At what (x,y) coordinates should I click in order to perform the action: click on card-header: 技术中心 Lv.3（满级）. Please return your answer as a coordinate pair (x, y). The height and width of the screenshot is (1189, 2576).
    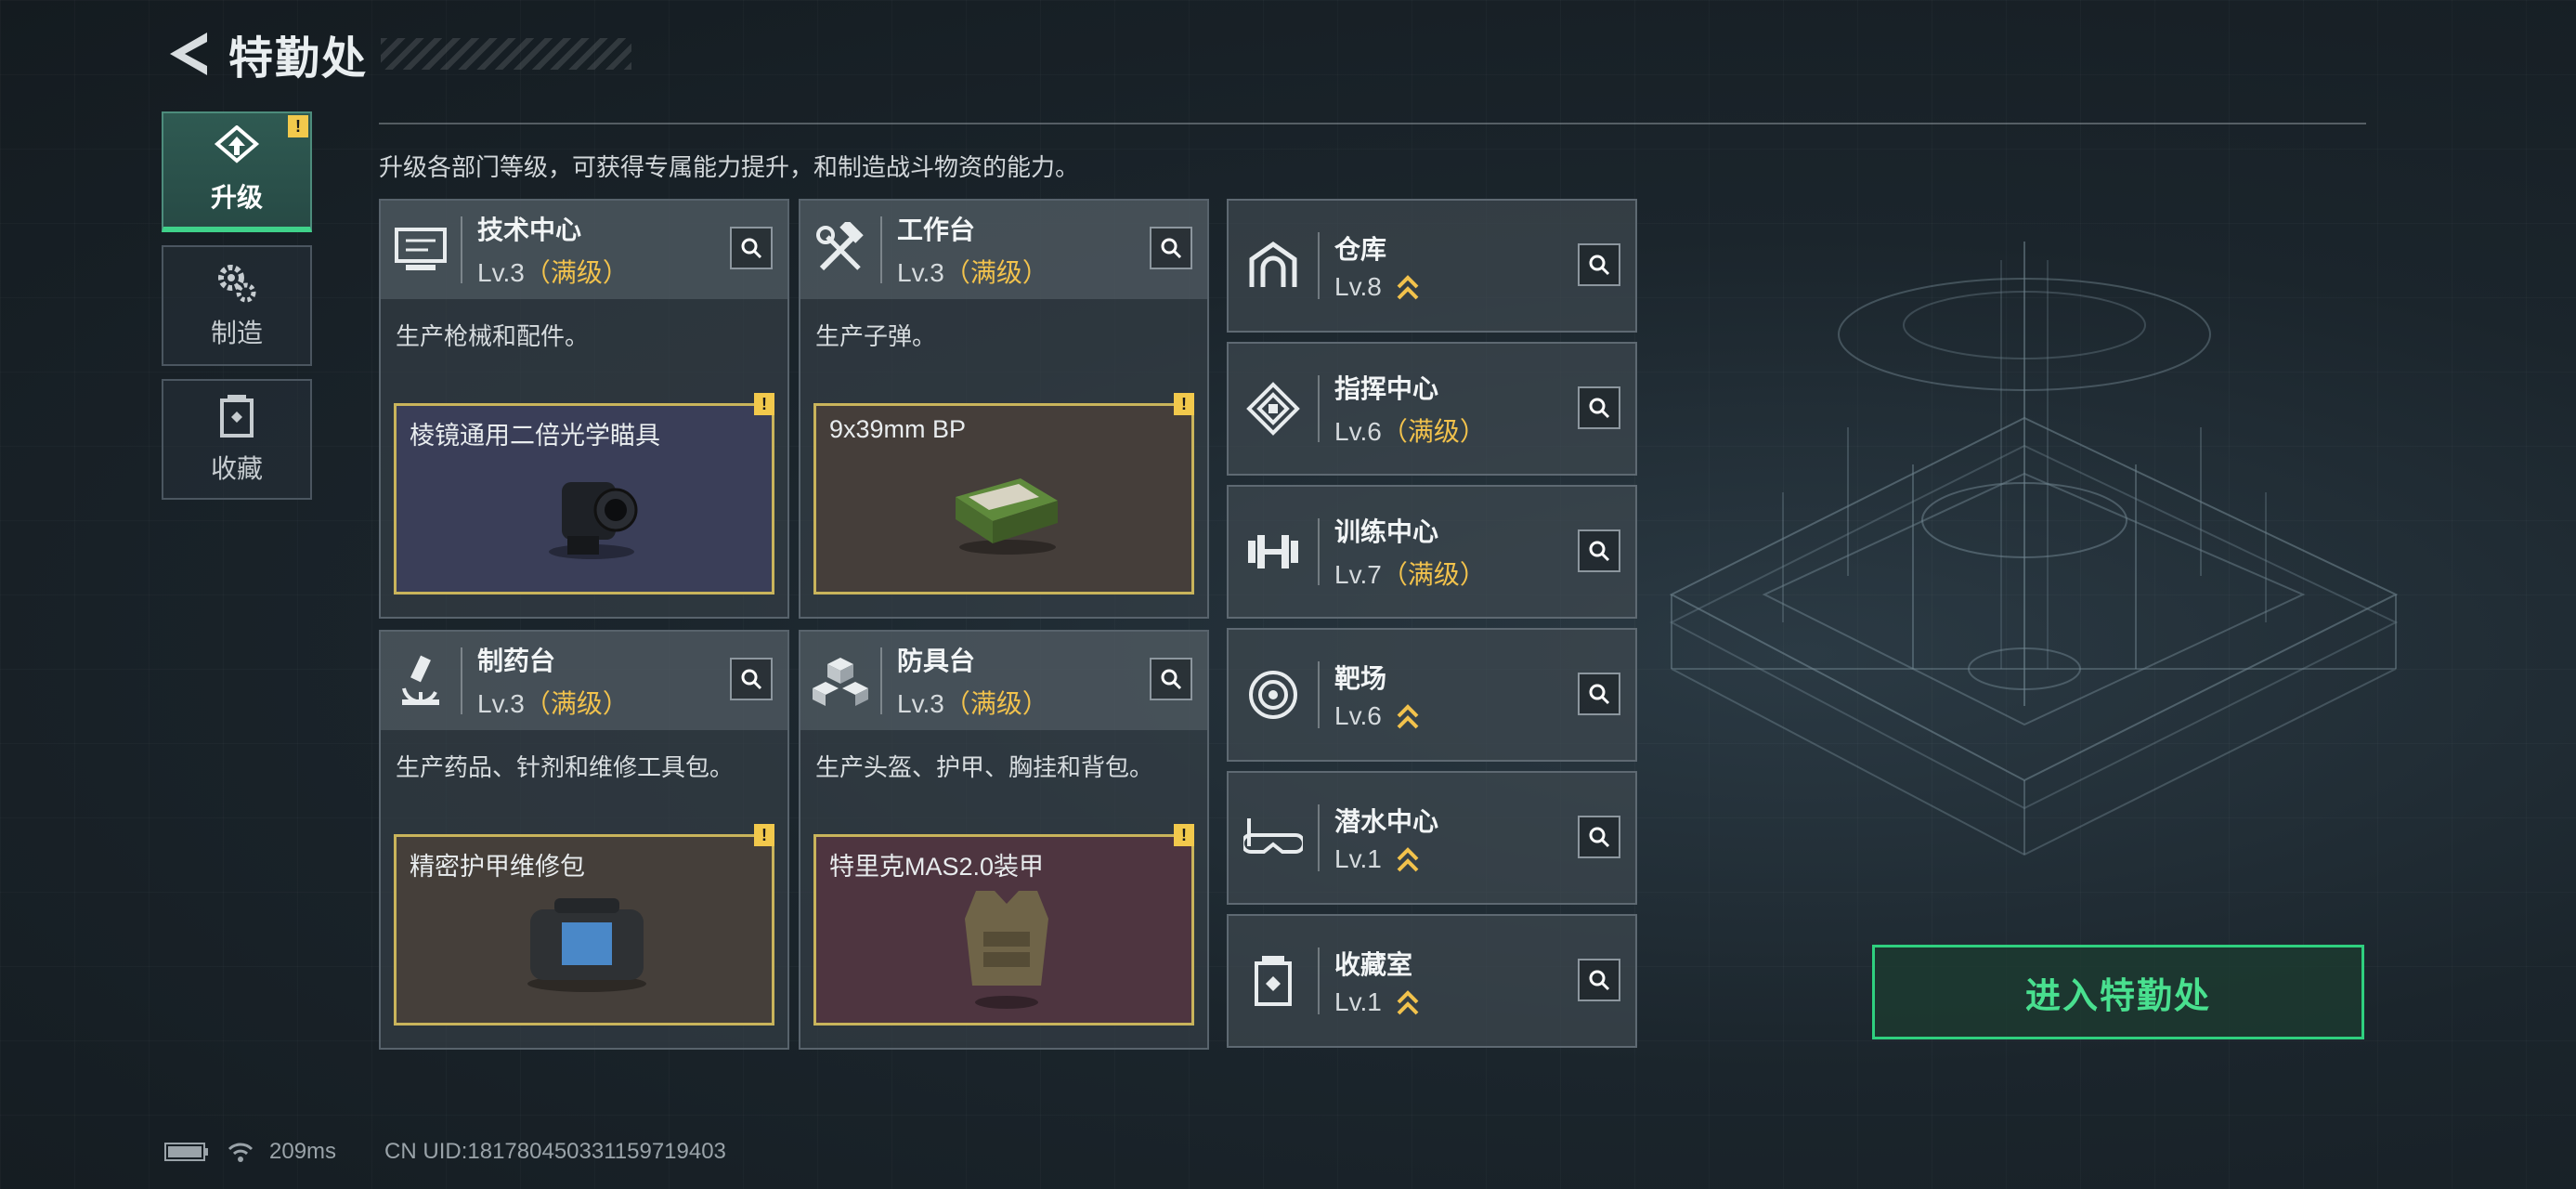
    Looking at the image, I should click on (584, 250).